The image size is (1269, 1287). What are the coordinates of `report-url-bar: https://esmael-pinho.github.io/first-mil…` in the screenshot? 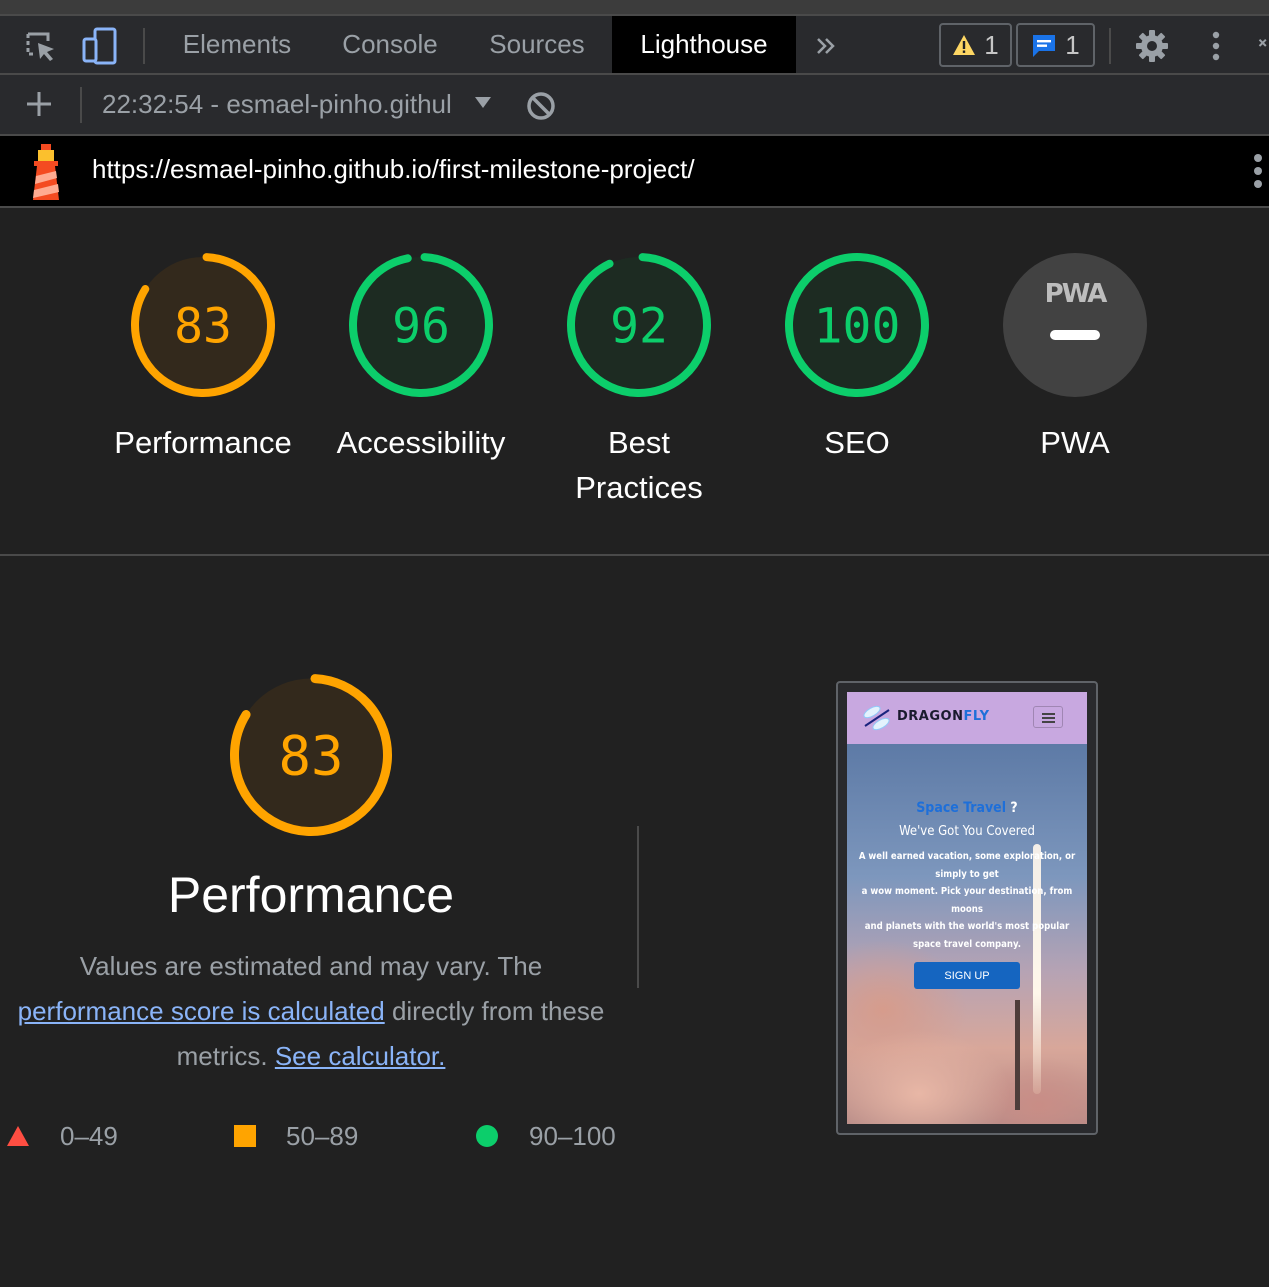 It's located at (634, 172).